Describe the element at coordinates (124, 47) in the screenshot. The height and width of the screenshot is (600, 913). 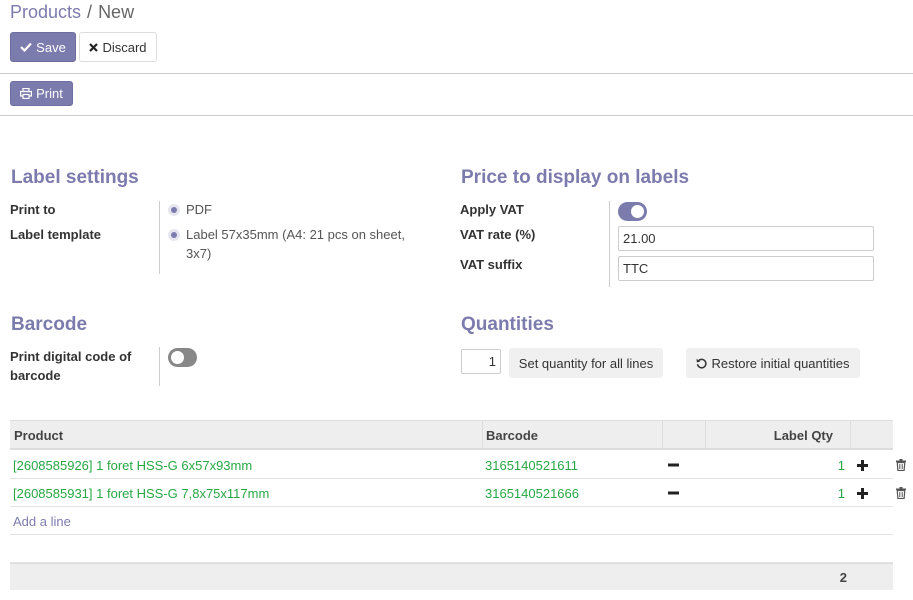
I see `discard-button-label: Discard` at that location.